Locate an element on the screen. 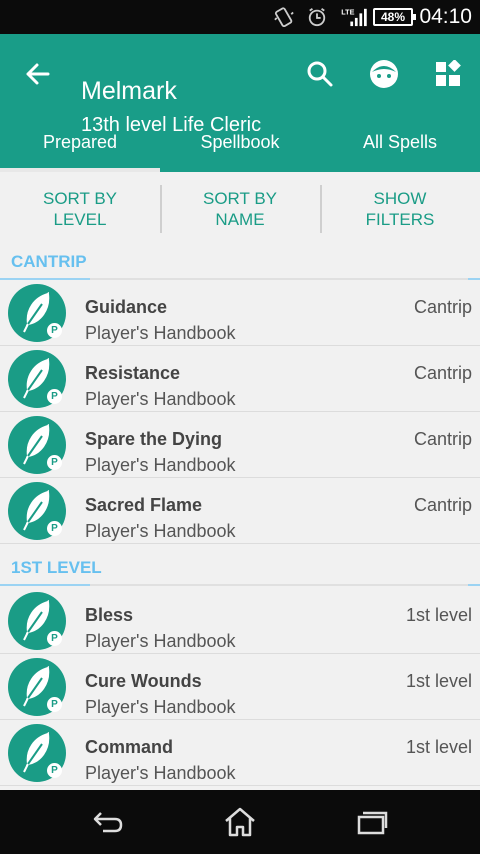  spell-name: Spare the Dying is located at coordinates (154, 439).